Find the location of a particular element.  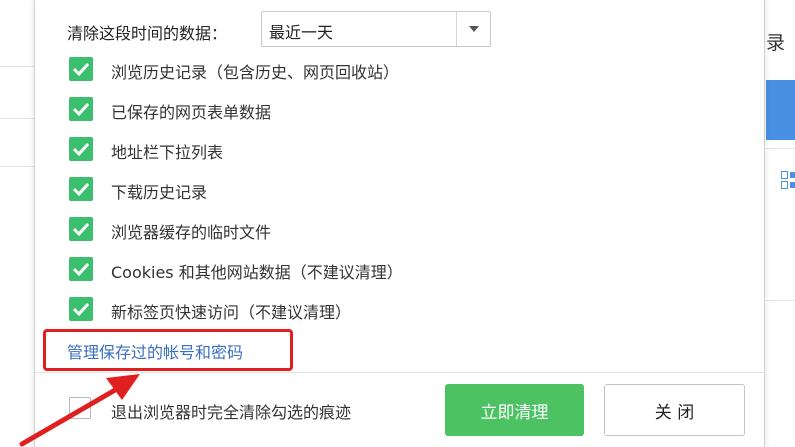

option-label: 浏览器缓存的临时文件 is located at coordinates (191, 232).